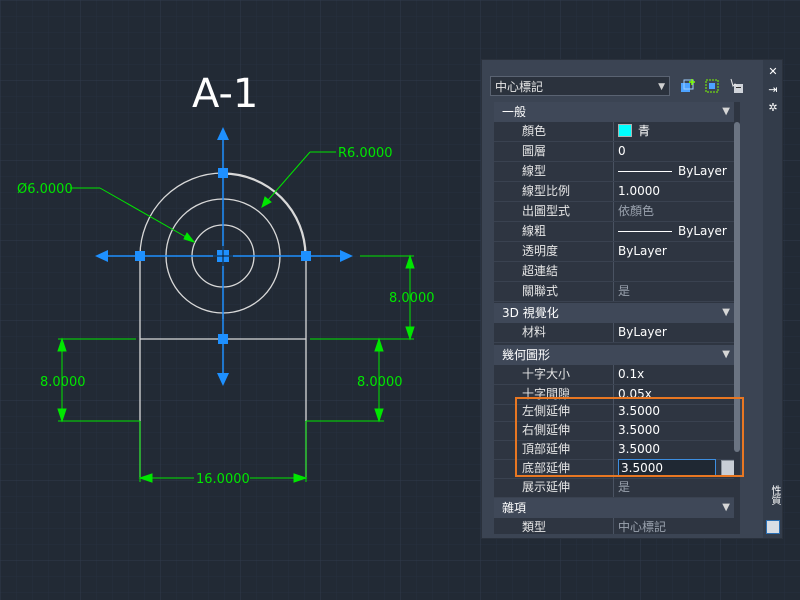 This screenshot has width=800, height=600. What do you see at coordinates (617, 412) in the screenshot?
I see `property-row-left-extension: 左側延伸 3.5000` at bounding box center [617, 412].